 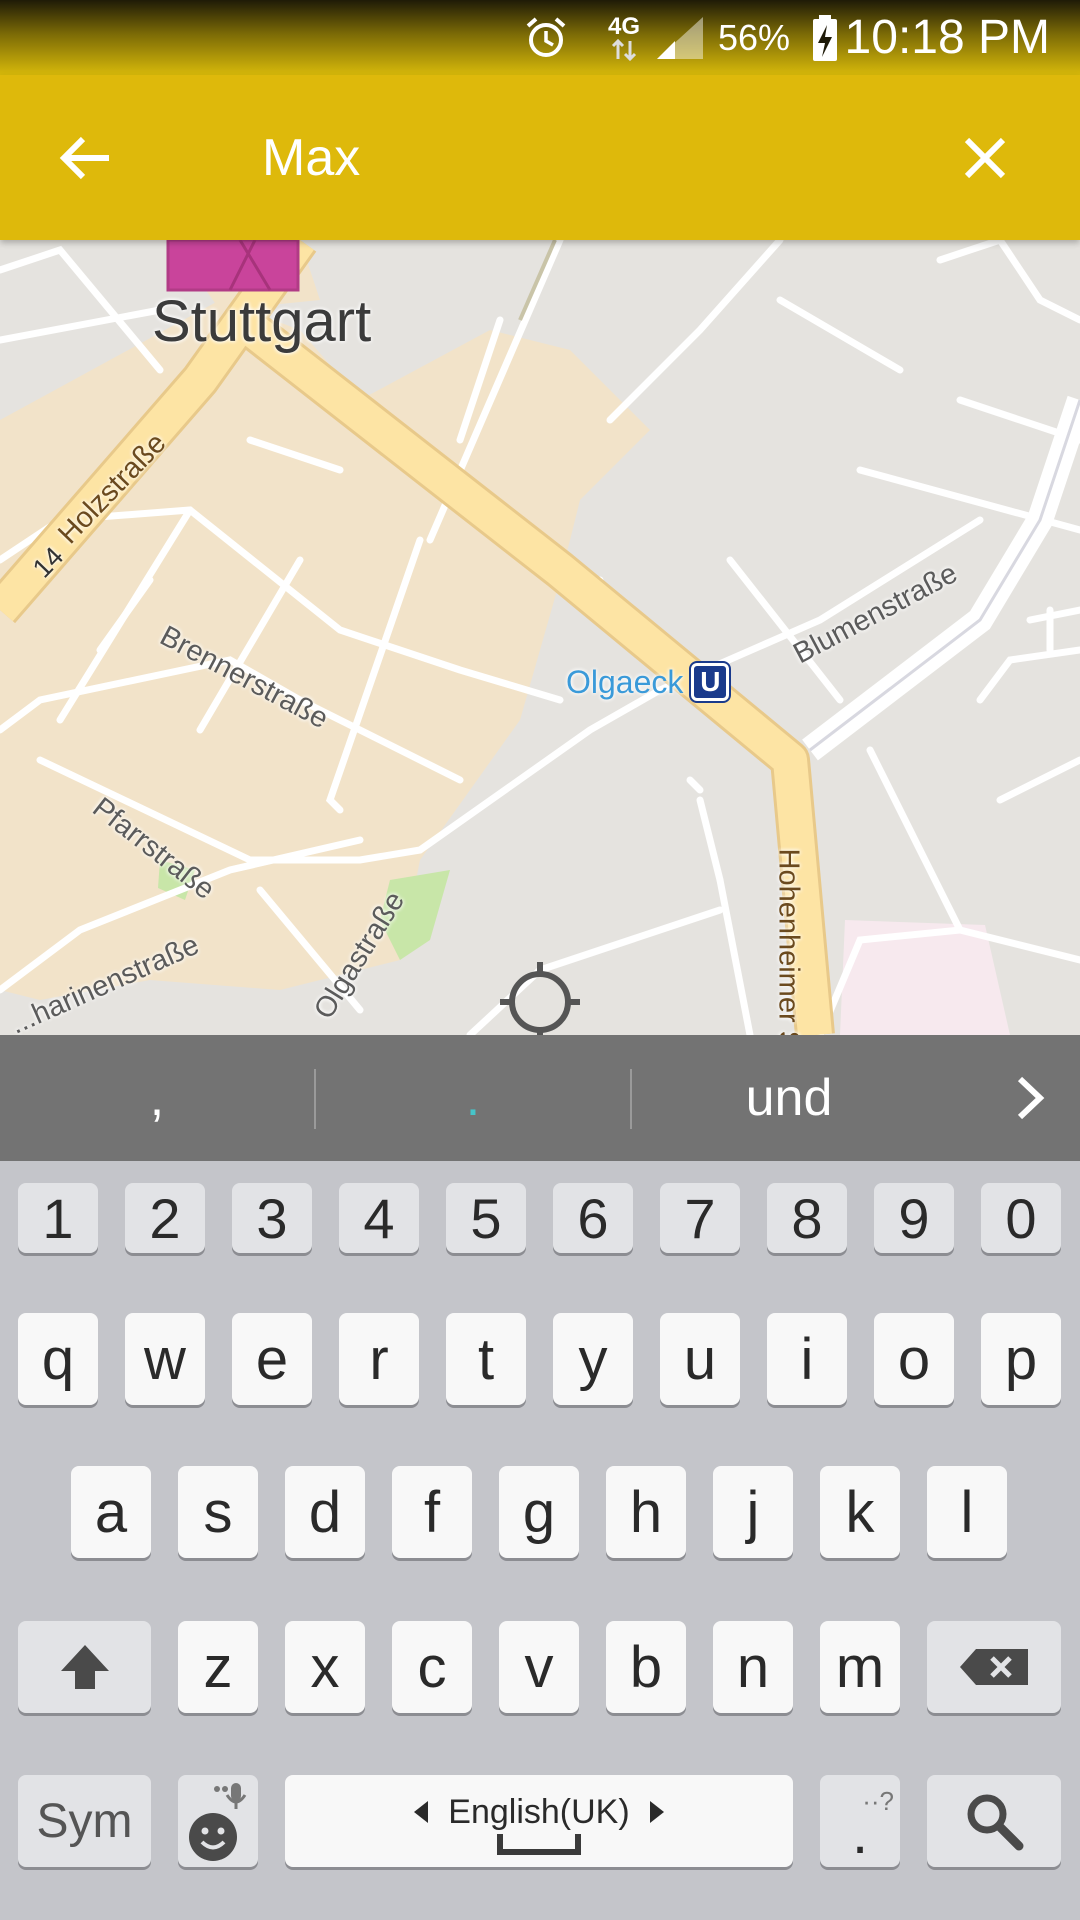 I want to click on key-label: s, so click(x=218, y=1512).